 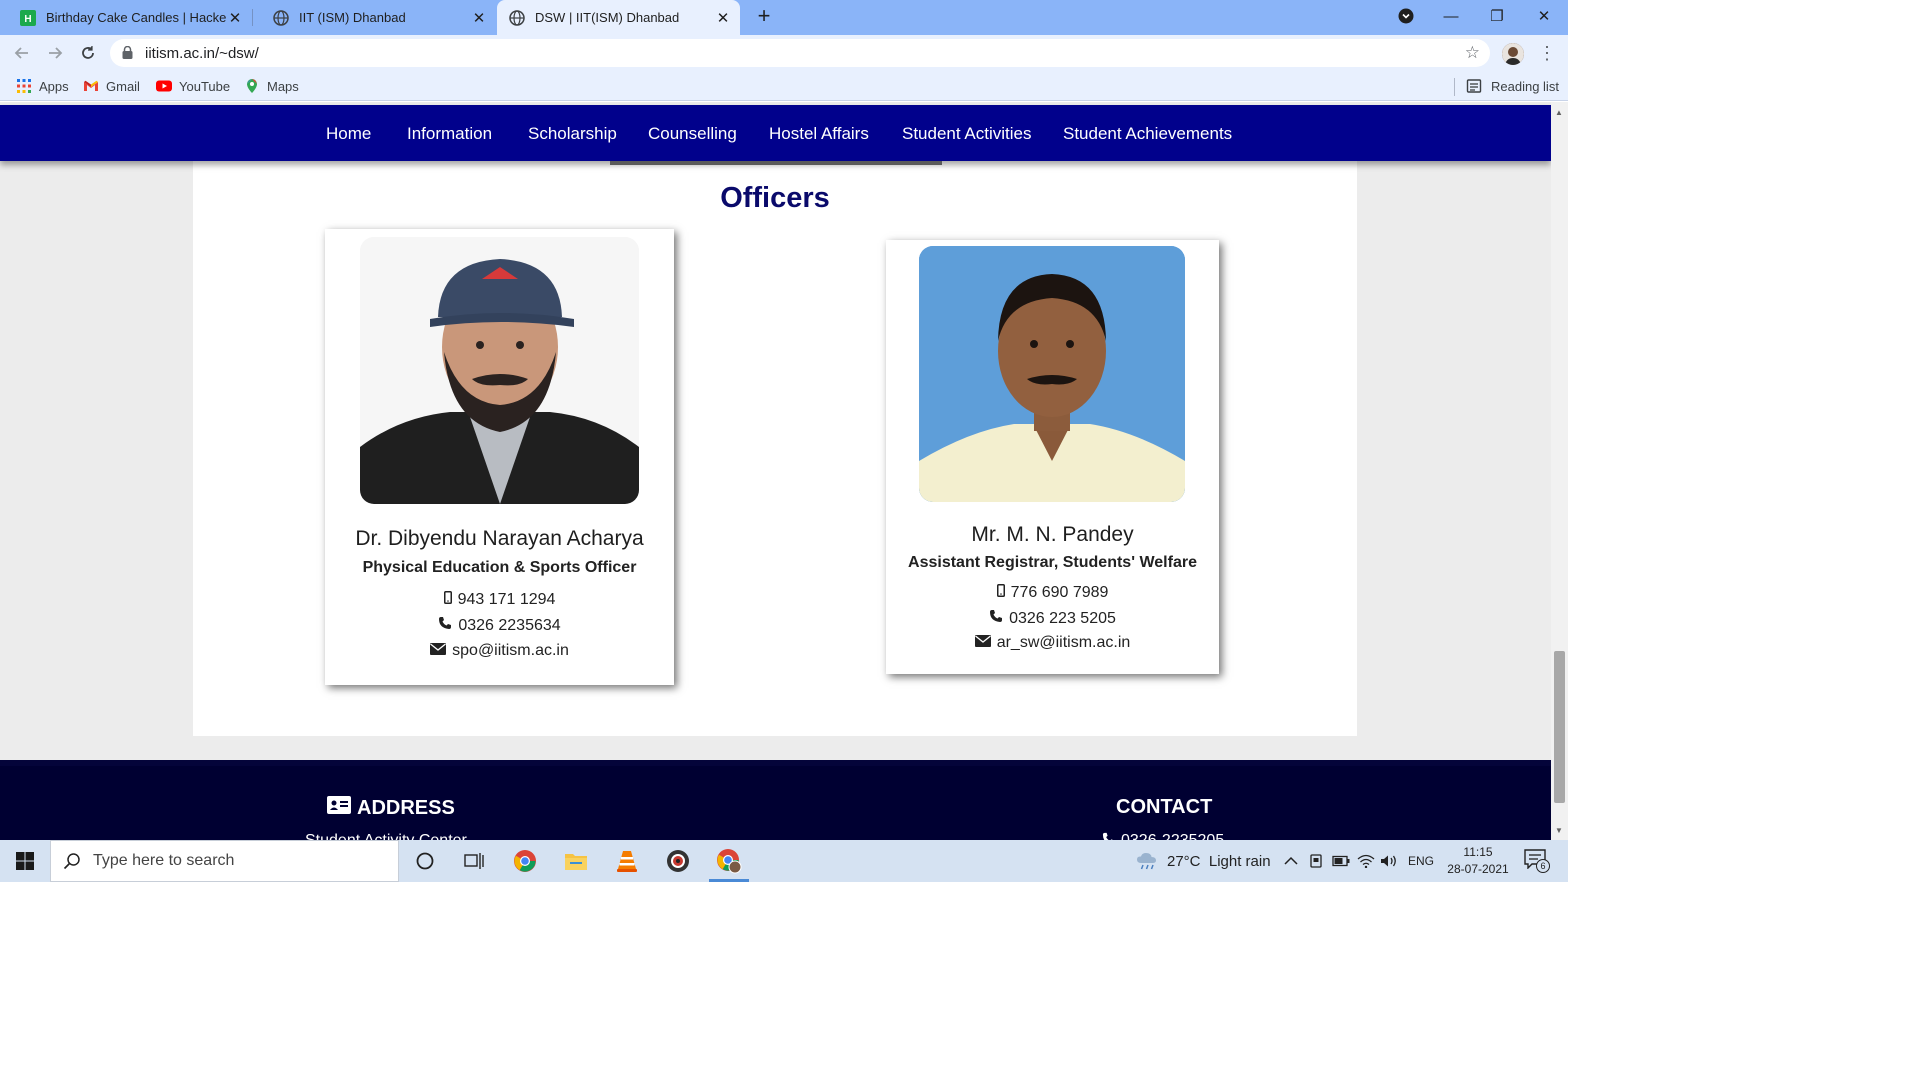 What do you see at coordinates (819, 134) in the screenshot?
I see `nav-hostel-affairs: Hostel Affairs` at bounding box center [819, 134].